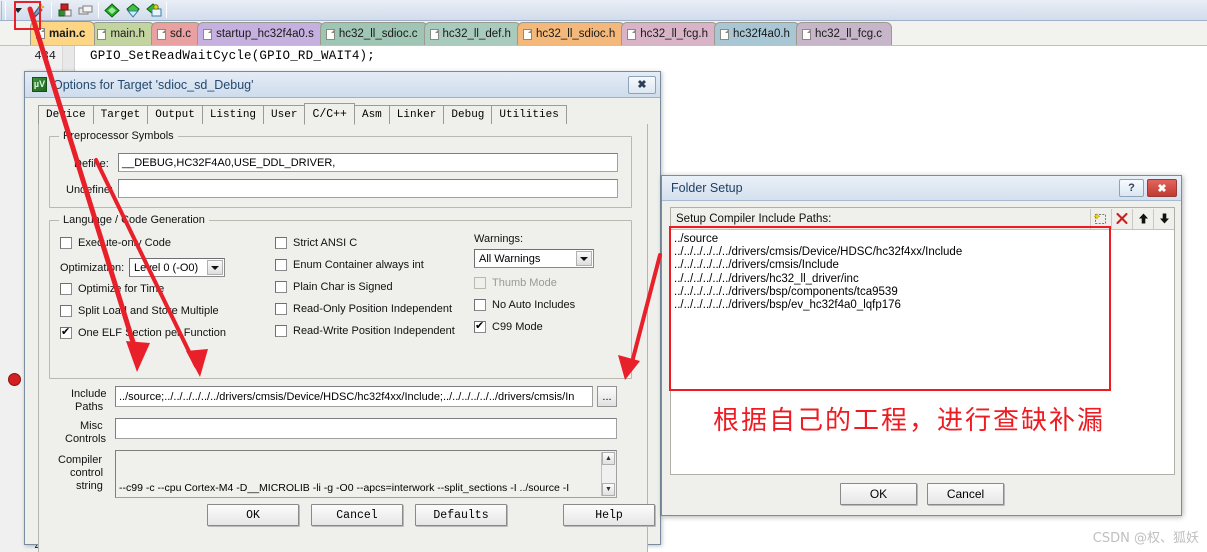 The height and width of the screenshot is (552, 1207). What do you see at coordinates (342, 85) in the screenshot?
I see `dialog-title-bar: µV Options for Target 'sdioc_sd_Debug' ✖` at bounding box center [342, 85].